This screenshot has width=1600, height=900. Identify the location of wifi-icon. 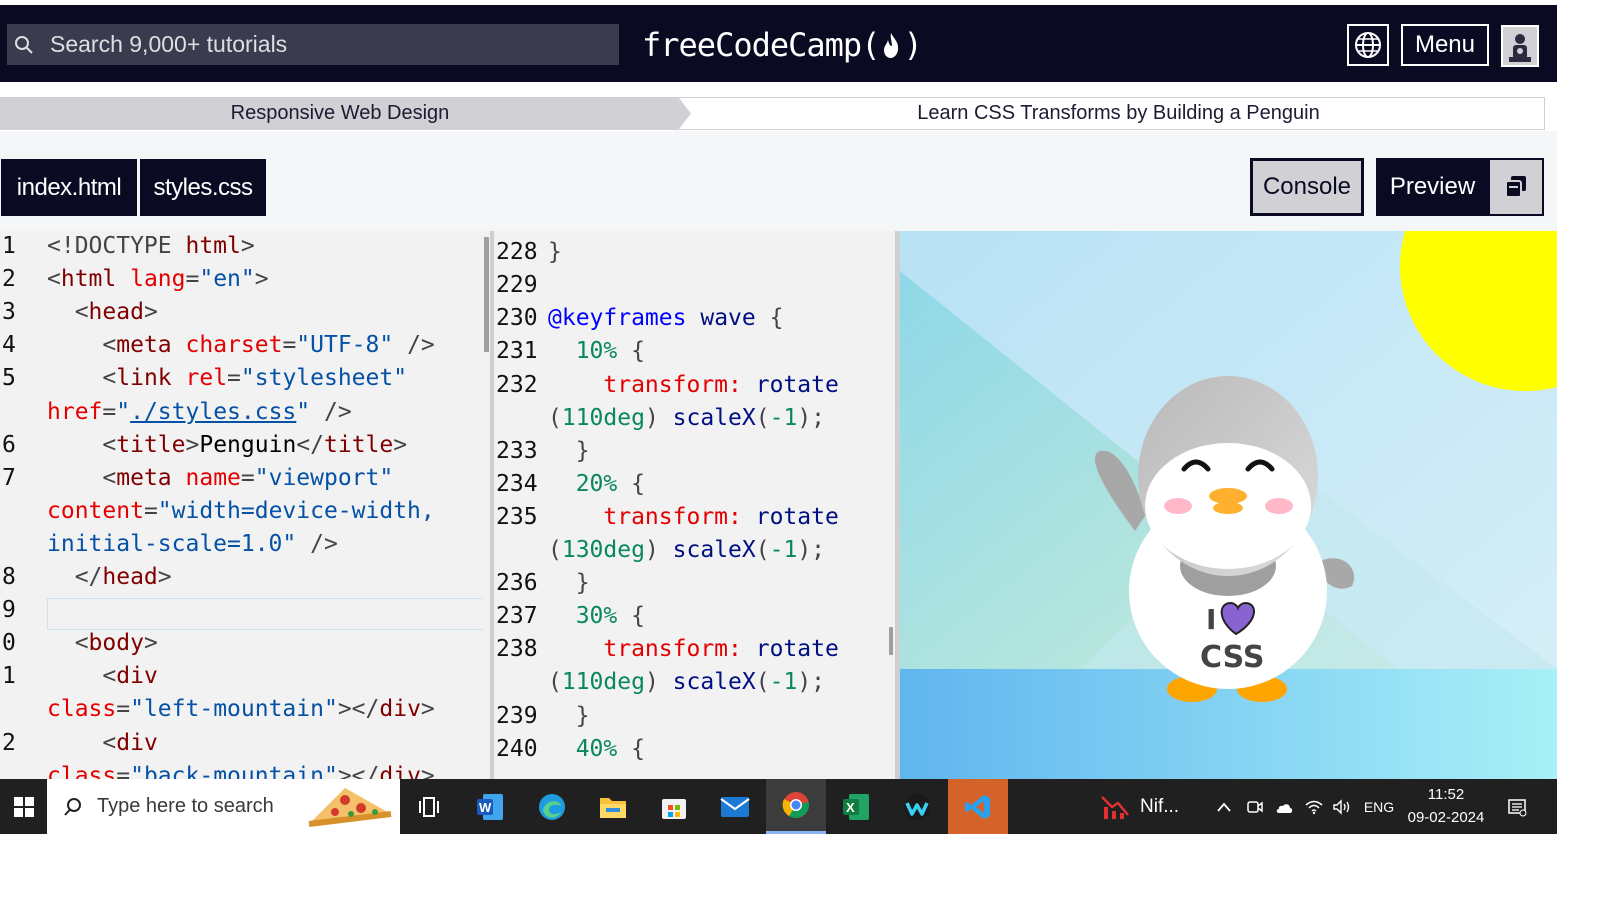
(1314, 806).